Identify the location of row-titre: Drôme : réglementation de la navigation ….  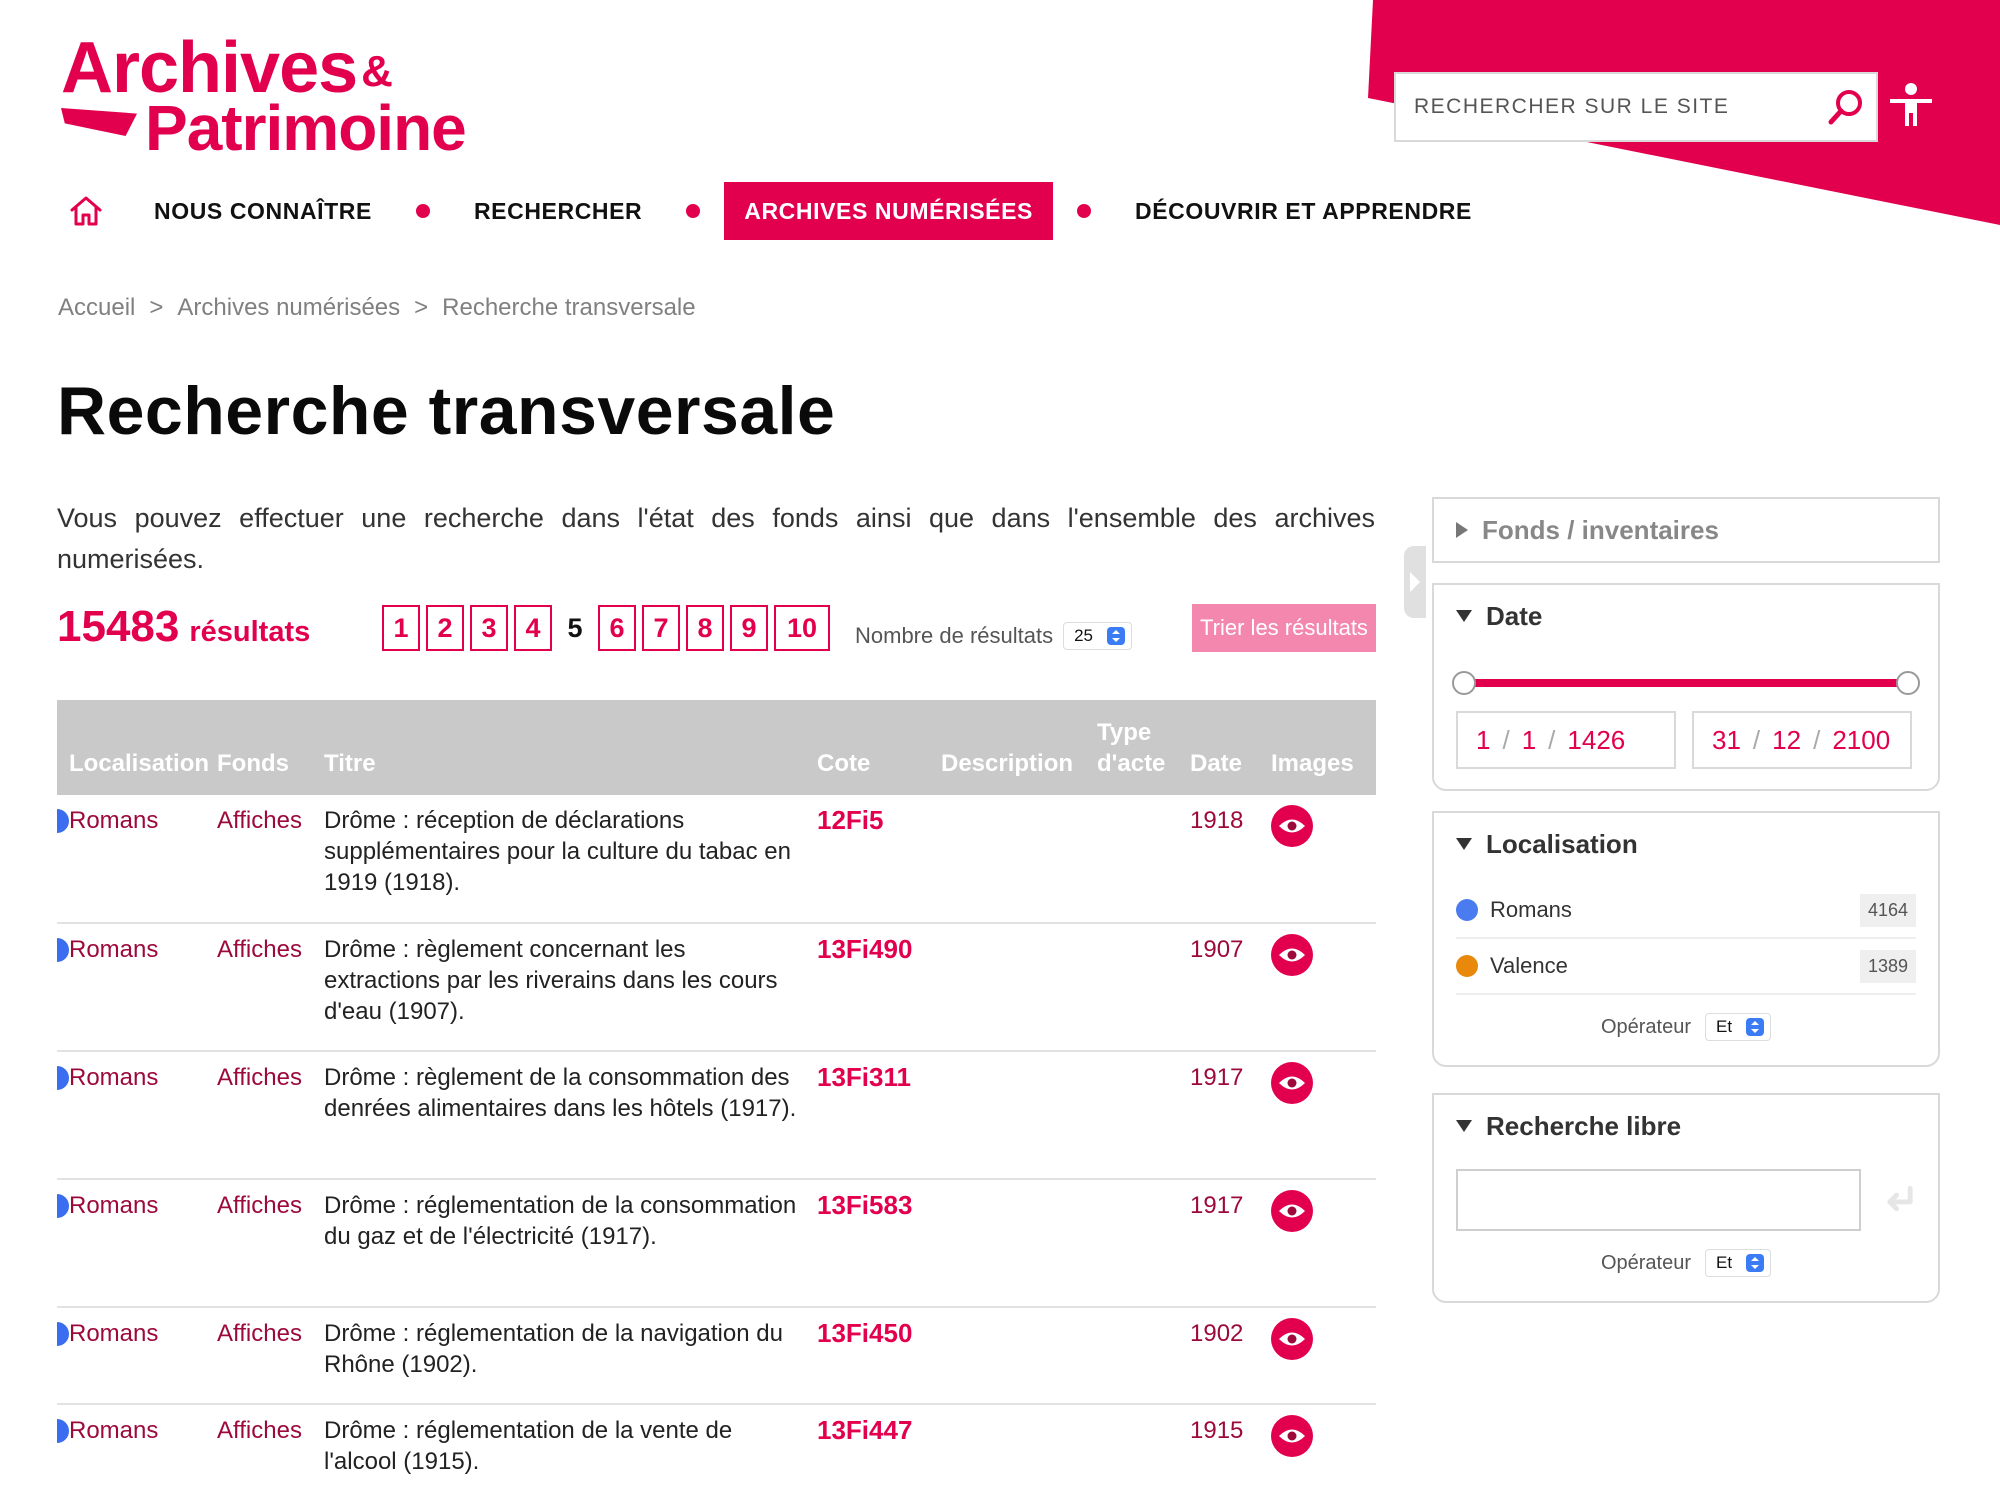
(570, 1356).